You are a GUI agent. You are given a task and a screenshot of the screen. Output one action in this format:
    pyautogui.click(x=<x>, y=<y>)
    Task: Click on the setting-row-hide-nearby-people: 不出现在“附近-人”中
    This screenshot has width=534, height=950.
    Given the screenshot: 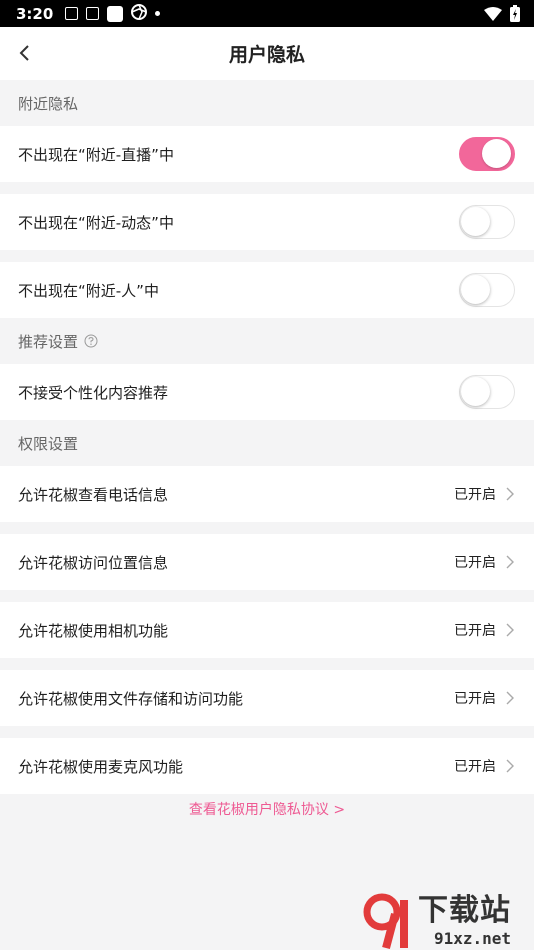 What is the action you would take?
    pyautogui.click(x=267, y=290)
    